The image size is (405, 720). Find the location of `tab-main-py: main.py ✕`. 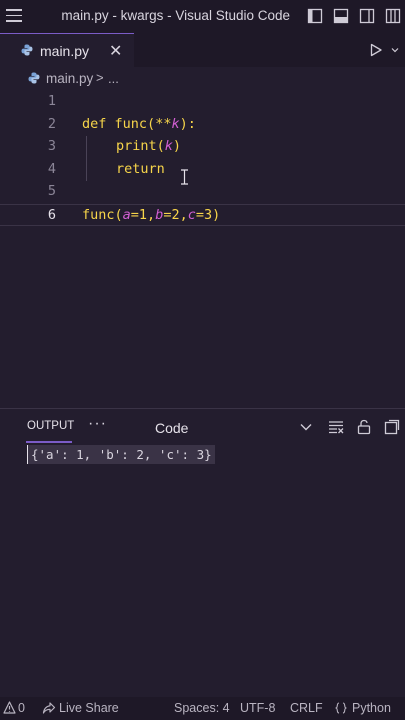

tab-main-py: main.py ✕ is located at coordinates (67, 50).